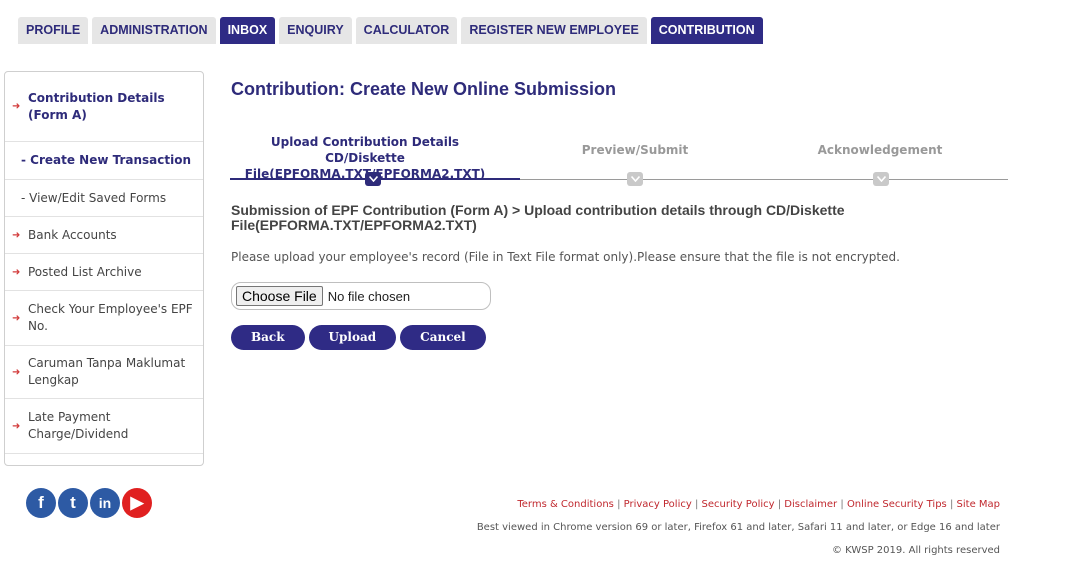  Describe the element at coordinates (352, 337) in the screenshot. I see `upload-button: Upload` at that location.